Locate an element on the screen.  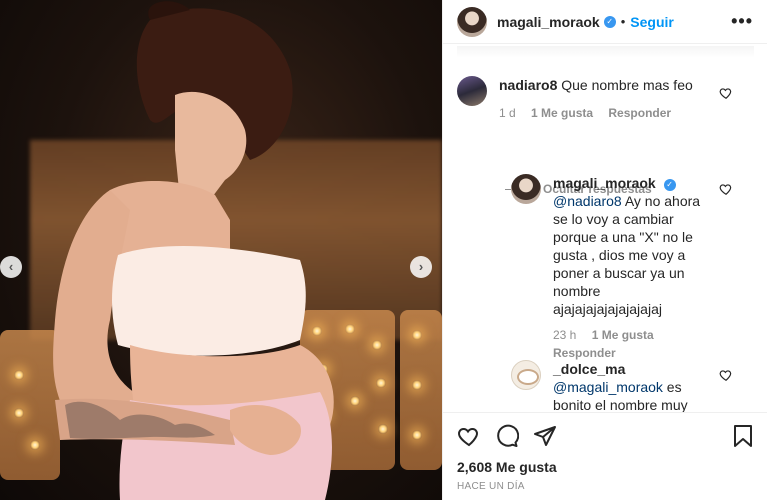
reply-meta: 23 h 1 Me gusta Responder is located at coordinates (628, 344).